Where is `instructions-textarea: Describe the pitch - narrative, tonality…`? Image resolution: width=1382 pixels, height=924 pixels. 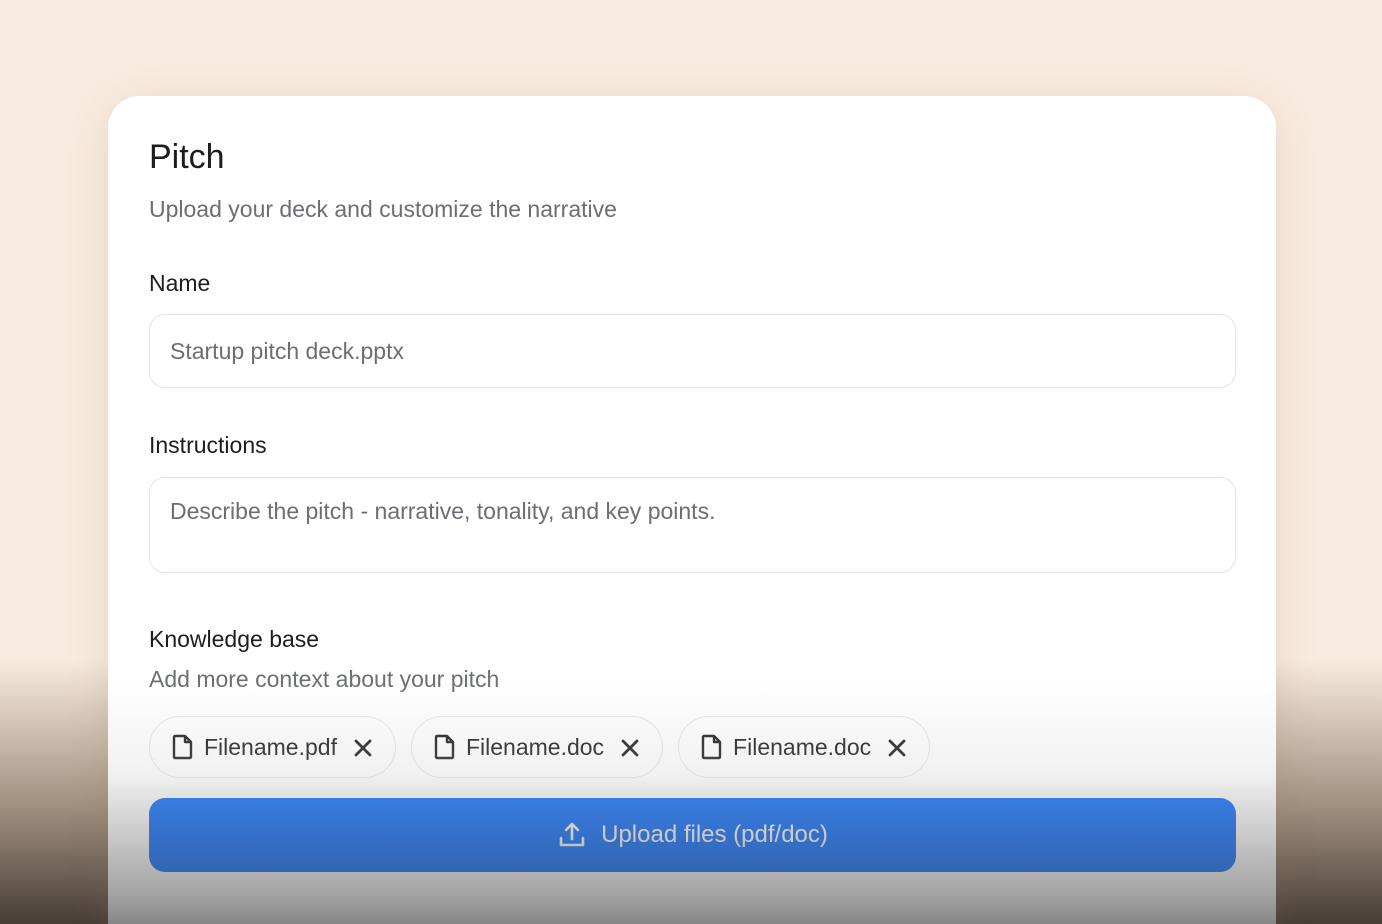 instructions-textarea: Describe the pitch - narrative, tonality… is located at coordinates (692, 525).